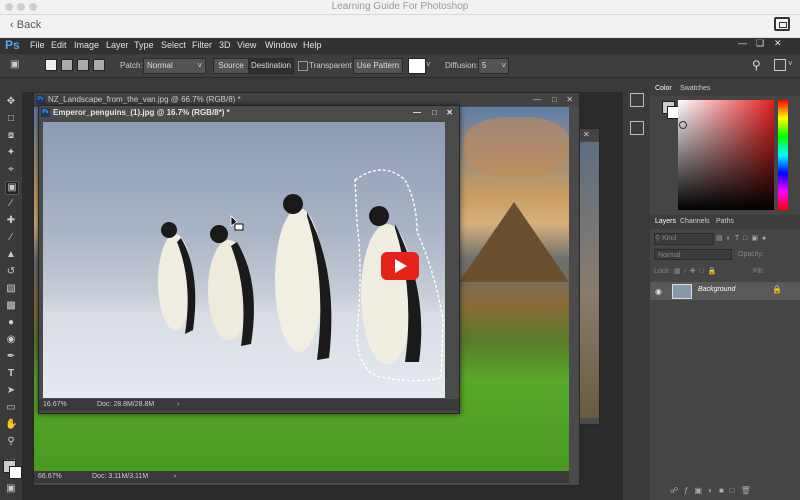  What do you see at coordinates (742, 43) in the screenshot?
I see `app-minimize-icon: —` at bounding box center [742, 43].